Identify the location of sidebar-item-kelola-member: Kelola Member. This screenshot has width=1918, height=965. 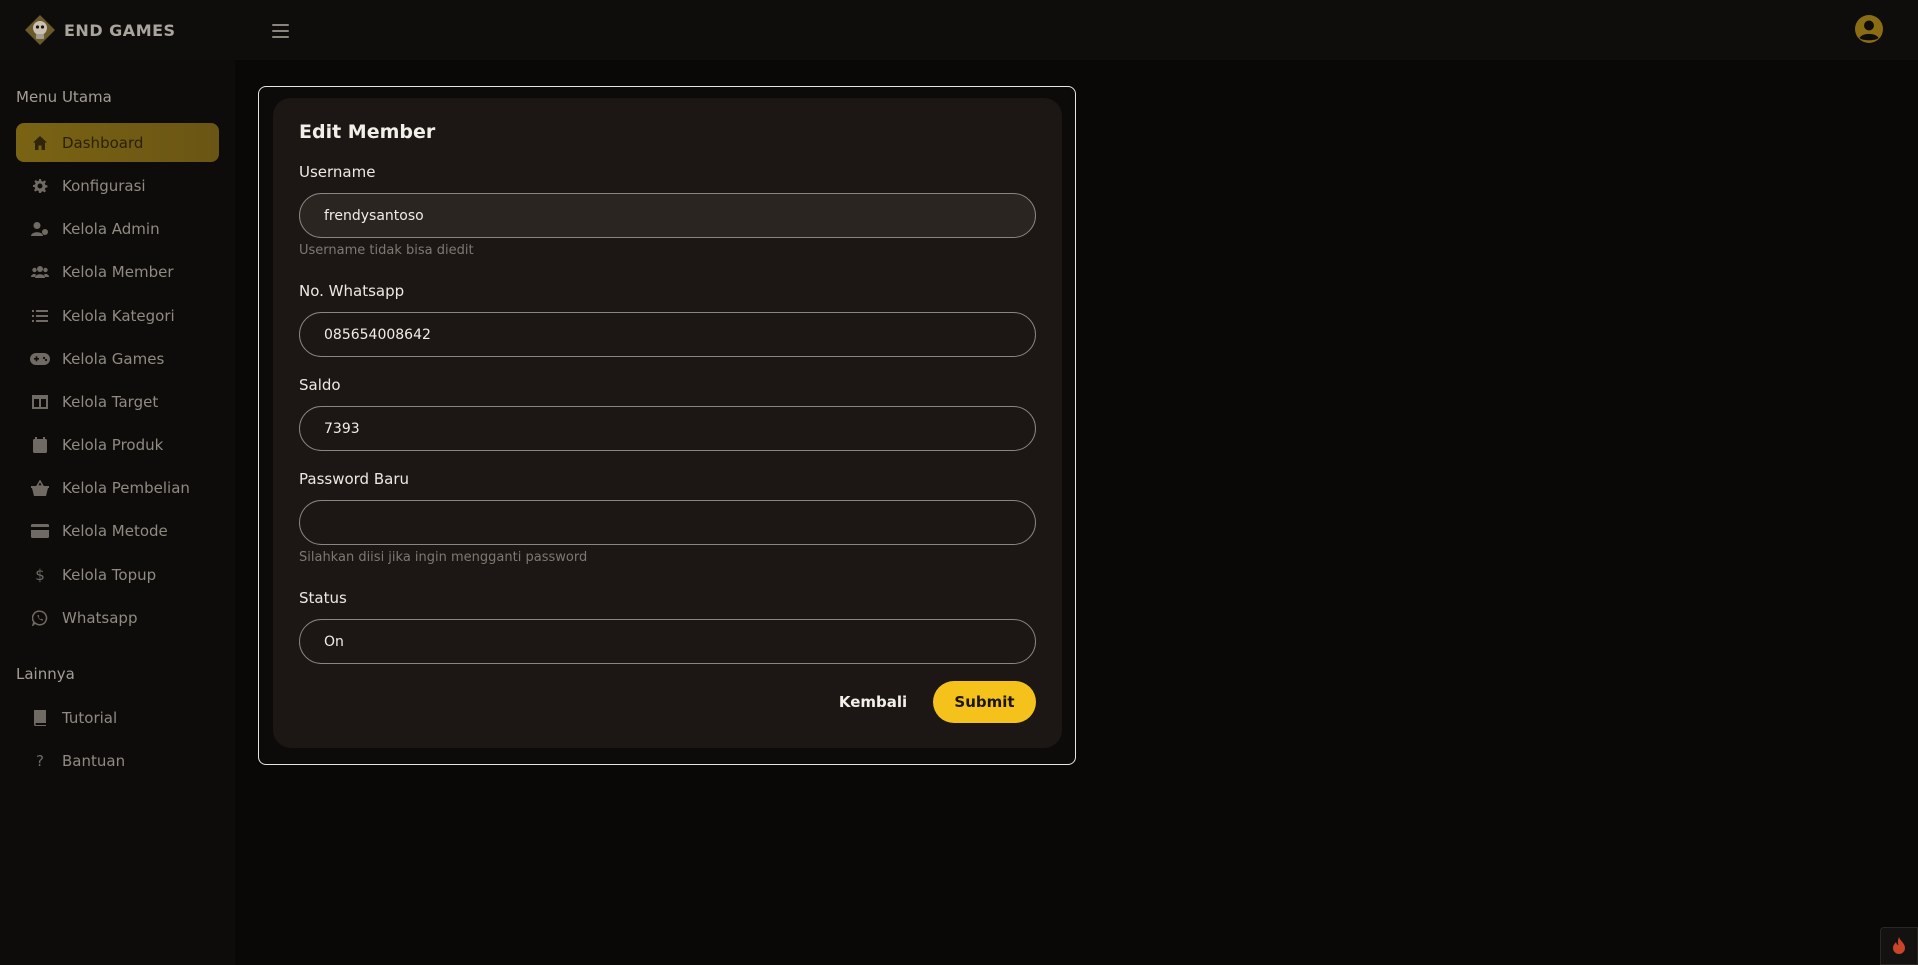
(117, 271).